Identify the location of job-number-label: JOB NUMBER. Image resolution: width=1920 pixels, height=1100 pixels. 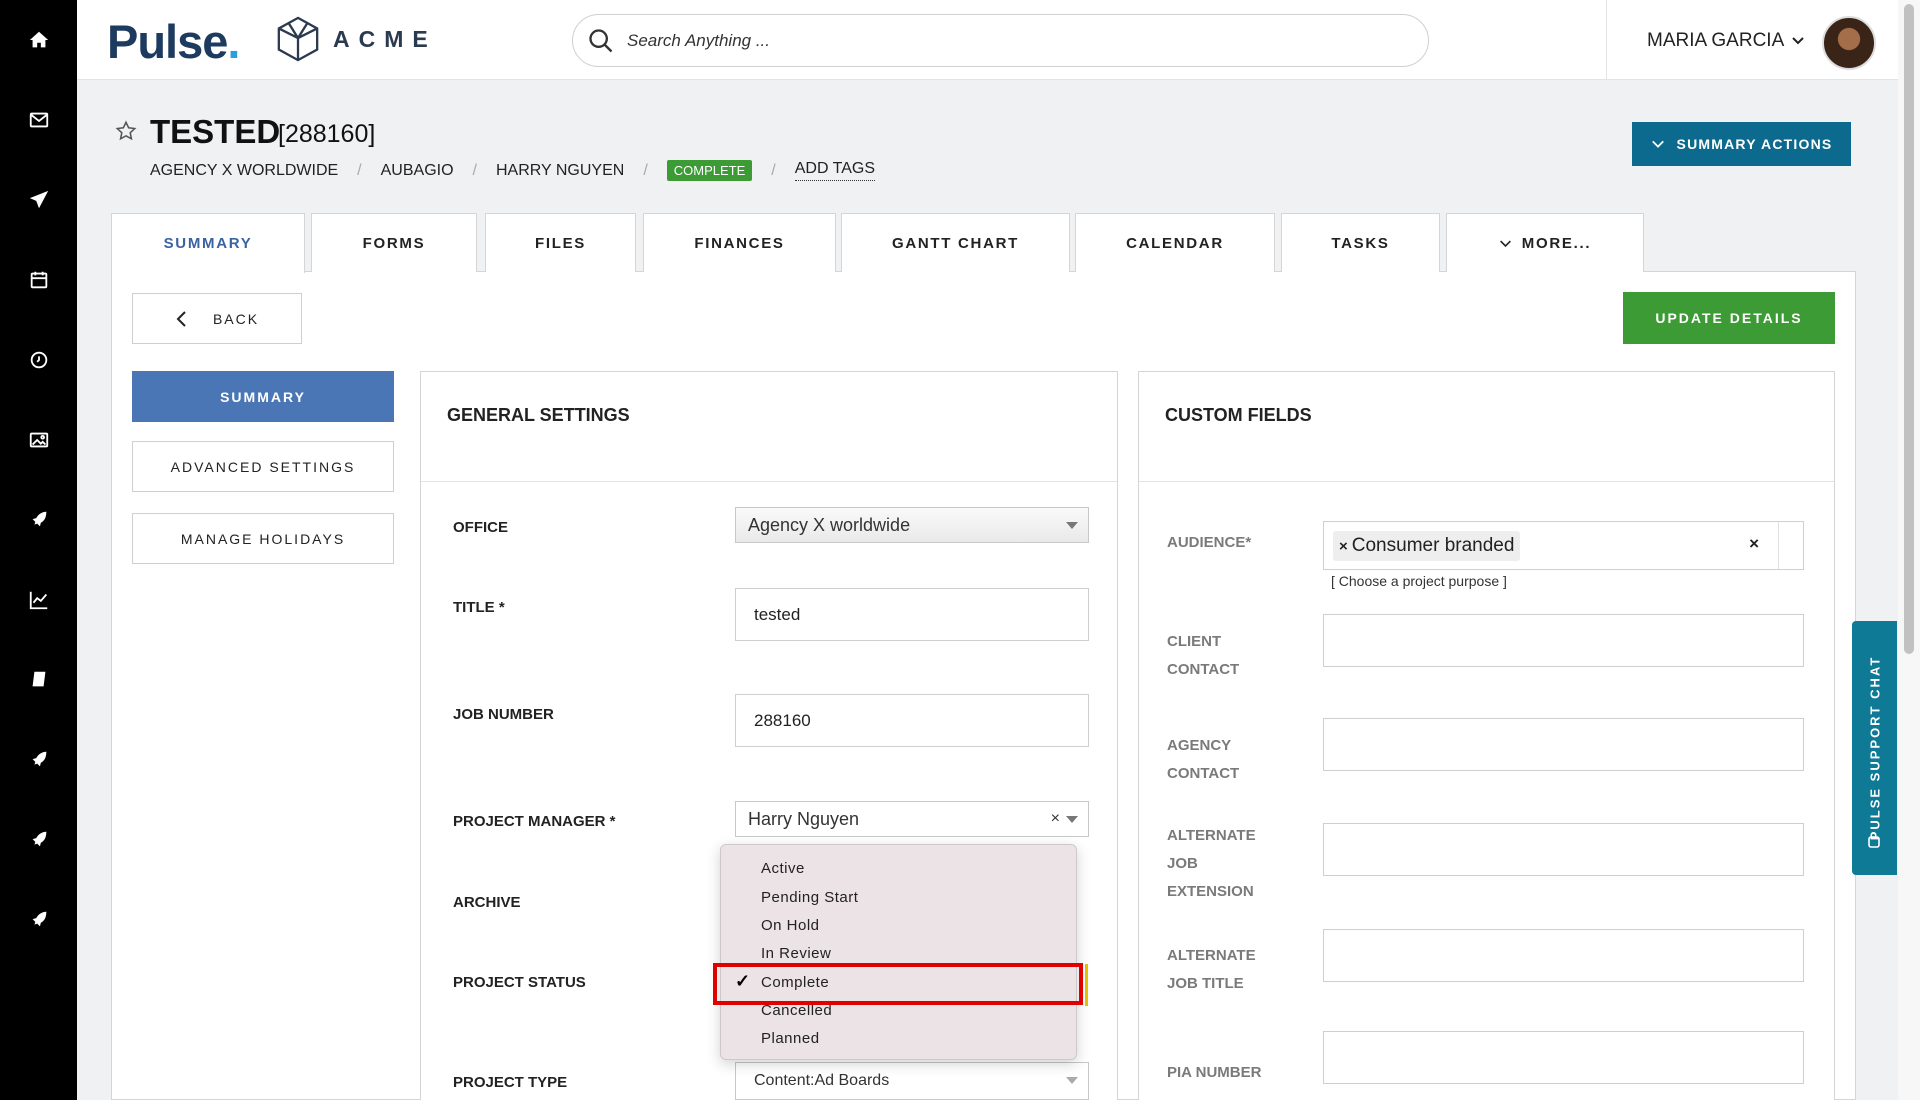
(503, 714).